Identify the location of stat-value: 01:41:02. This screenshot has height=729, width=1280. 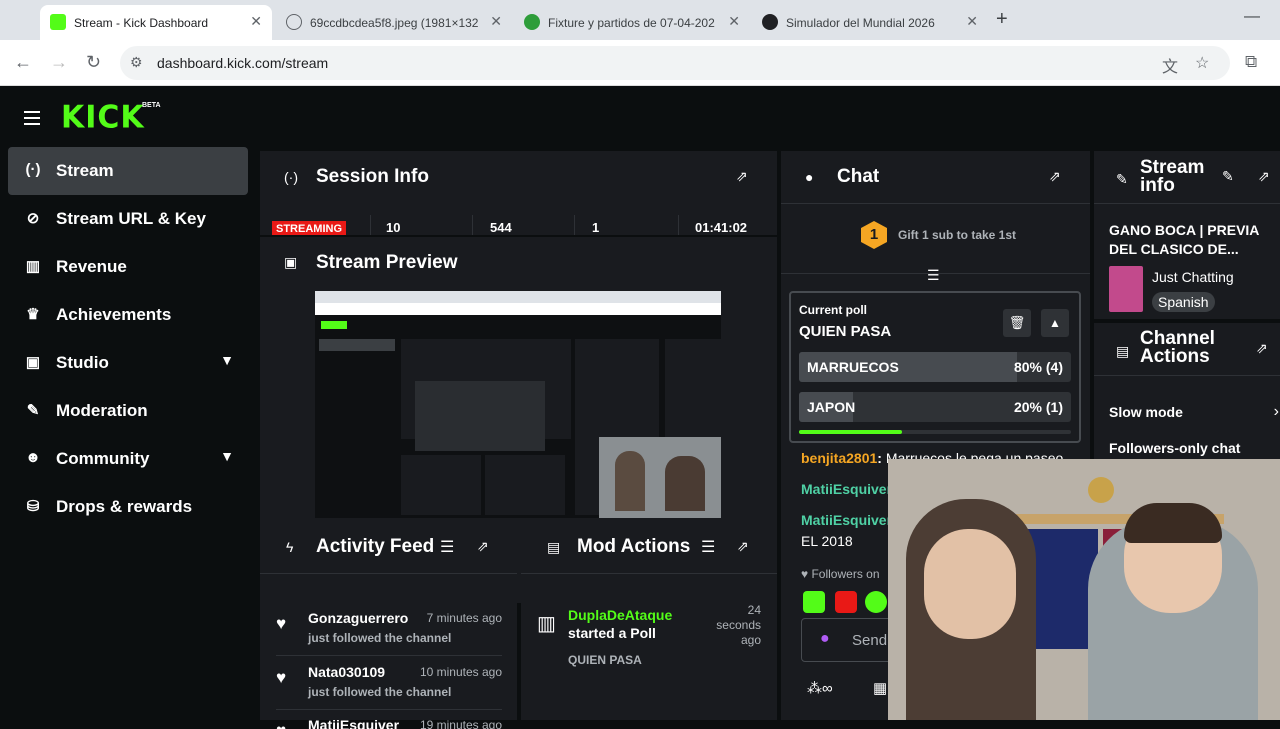
(721, 227).